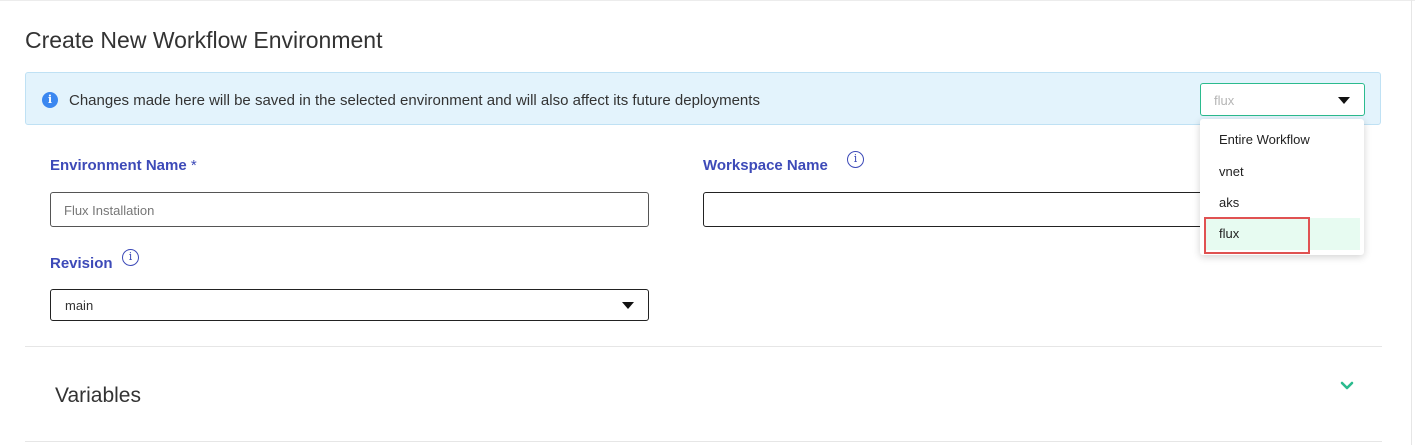 The image size is (1415, 445). Describe the element at coordinates (349, 305) in the screenshot. I see `revision-select: main` at that location.